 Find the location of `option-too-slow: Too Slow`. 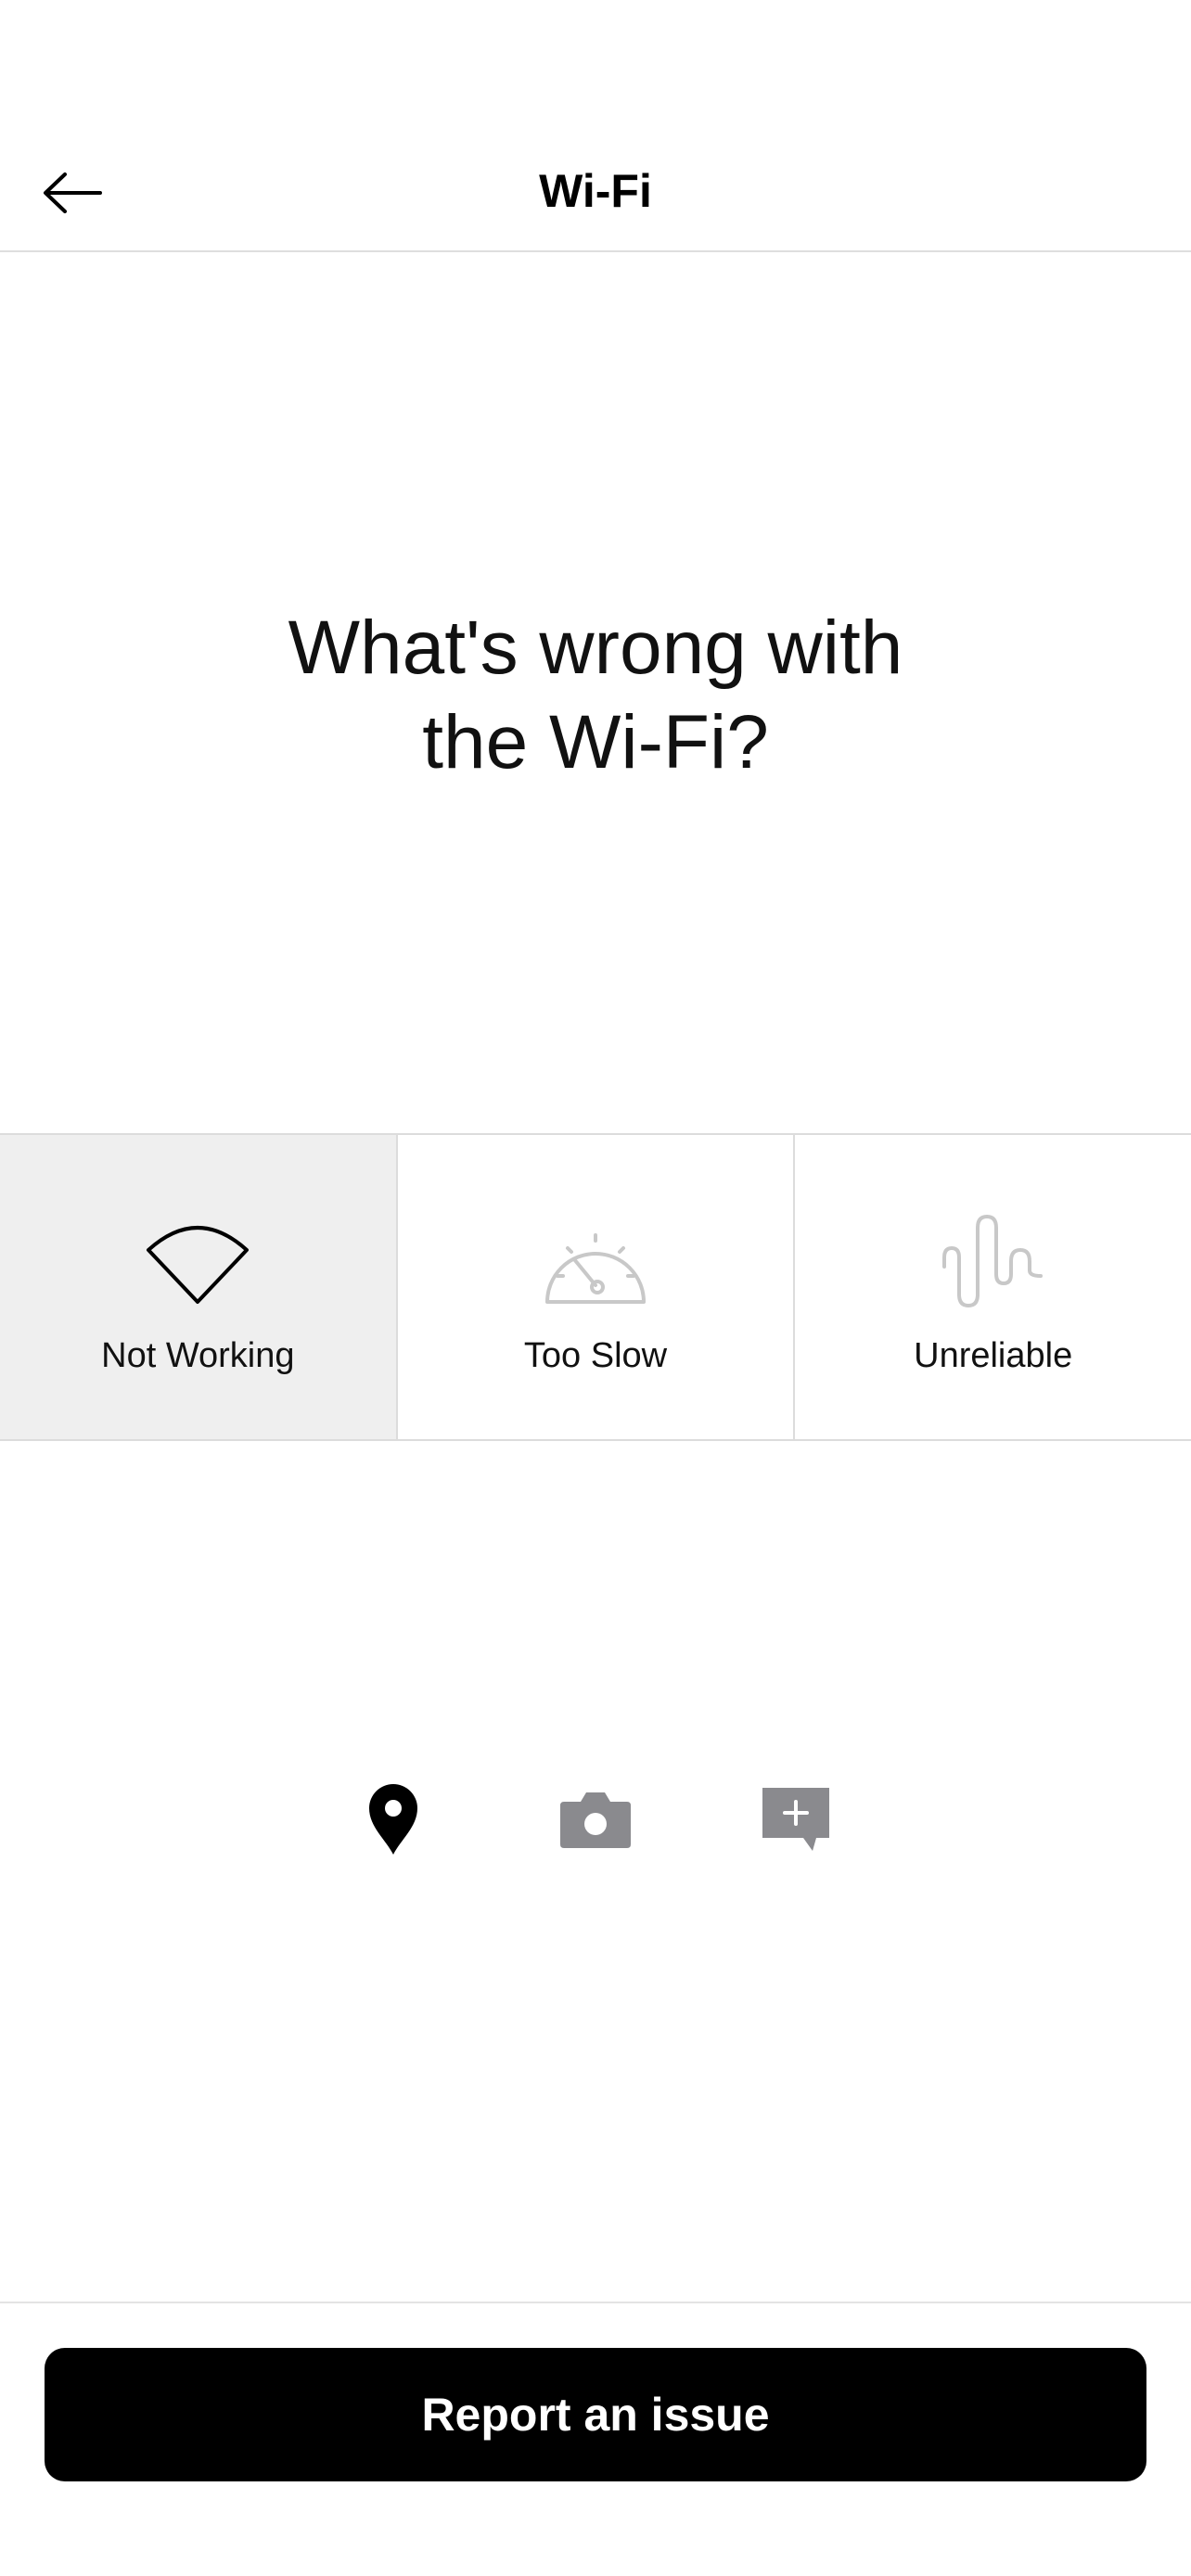

option-too-slow: Too Slow is located at coordinates (594, 1287).